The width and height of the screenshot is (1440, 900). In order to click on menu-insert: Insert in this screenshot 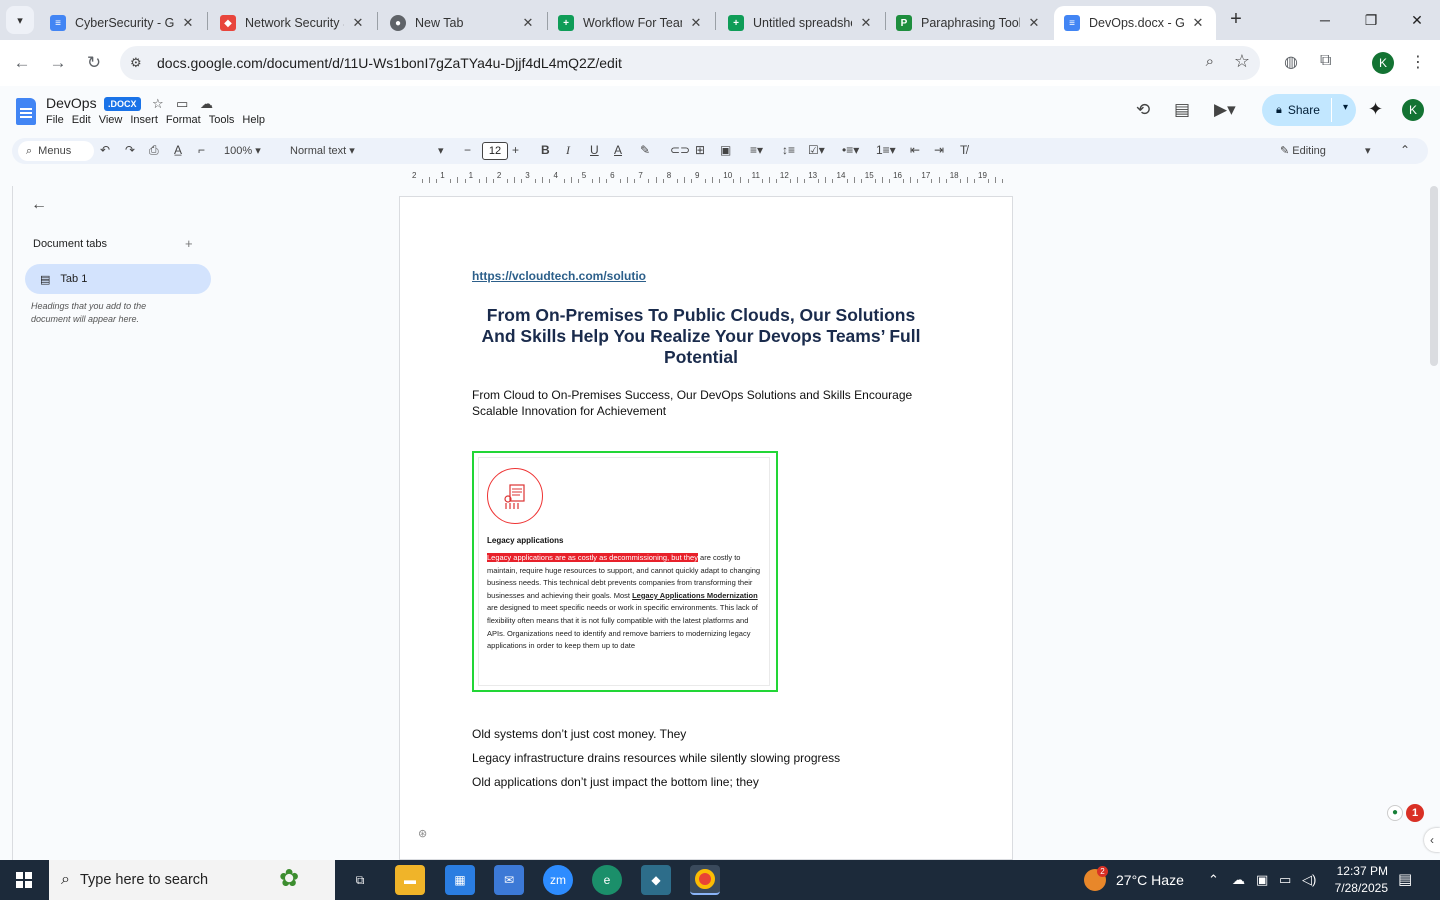, I will do `click(144, 120)`.